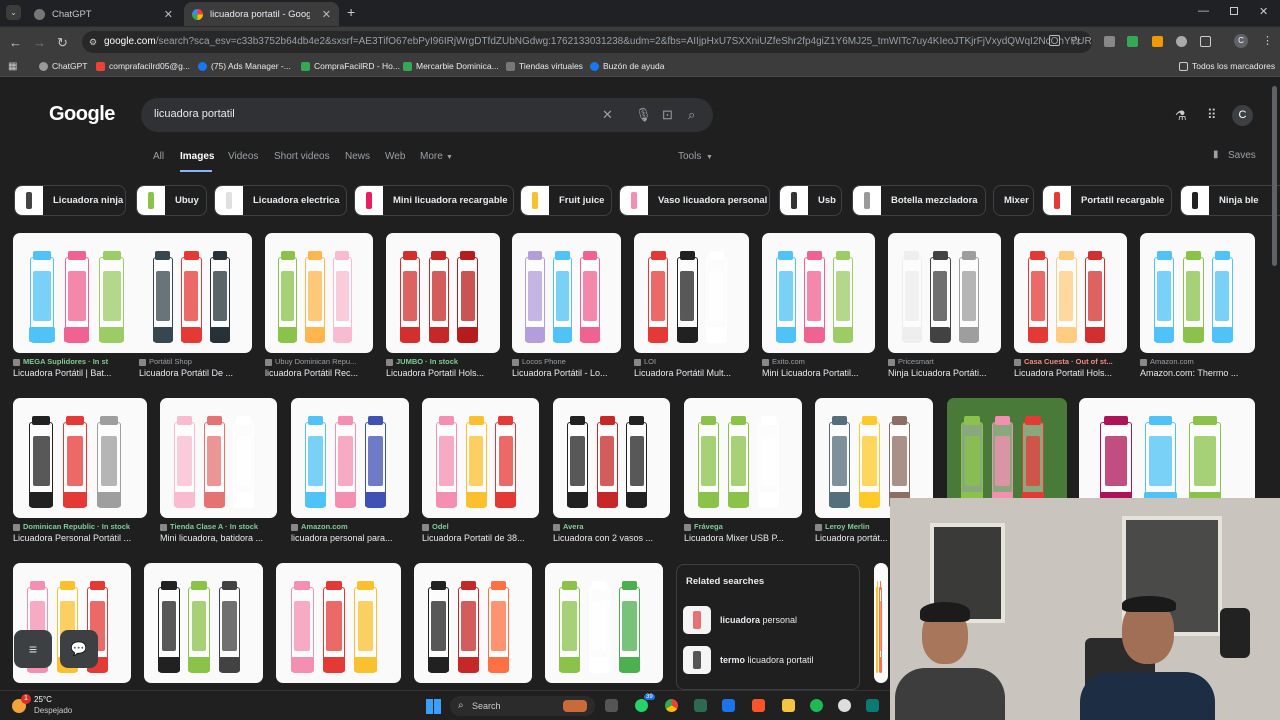 This screenshot has width=1280, height=720. Describe the element at coordinates (566, 361) in the screenshot. I see `result-source: Locos Phone` at that location.